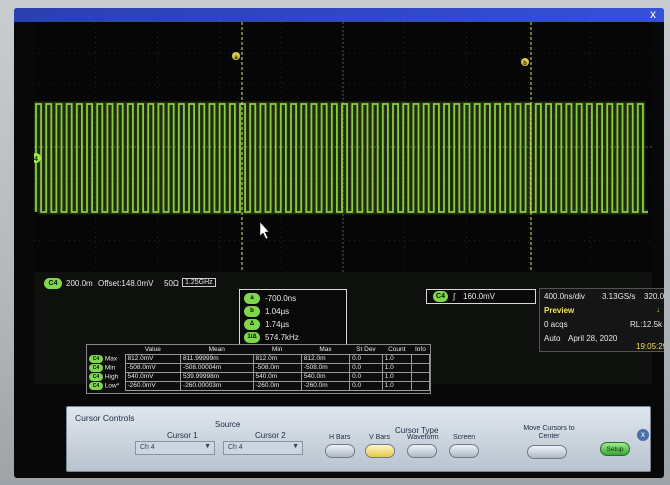 This screenshot has width=670, height=485. Describe the element at coordinates (454, 296) in the screenshot. I see `trigger-slope-icon: ∫` at that location.